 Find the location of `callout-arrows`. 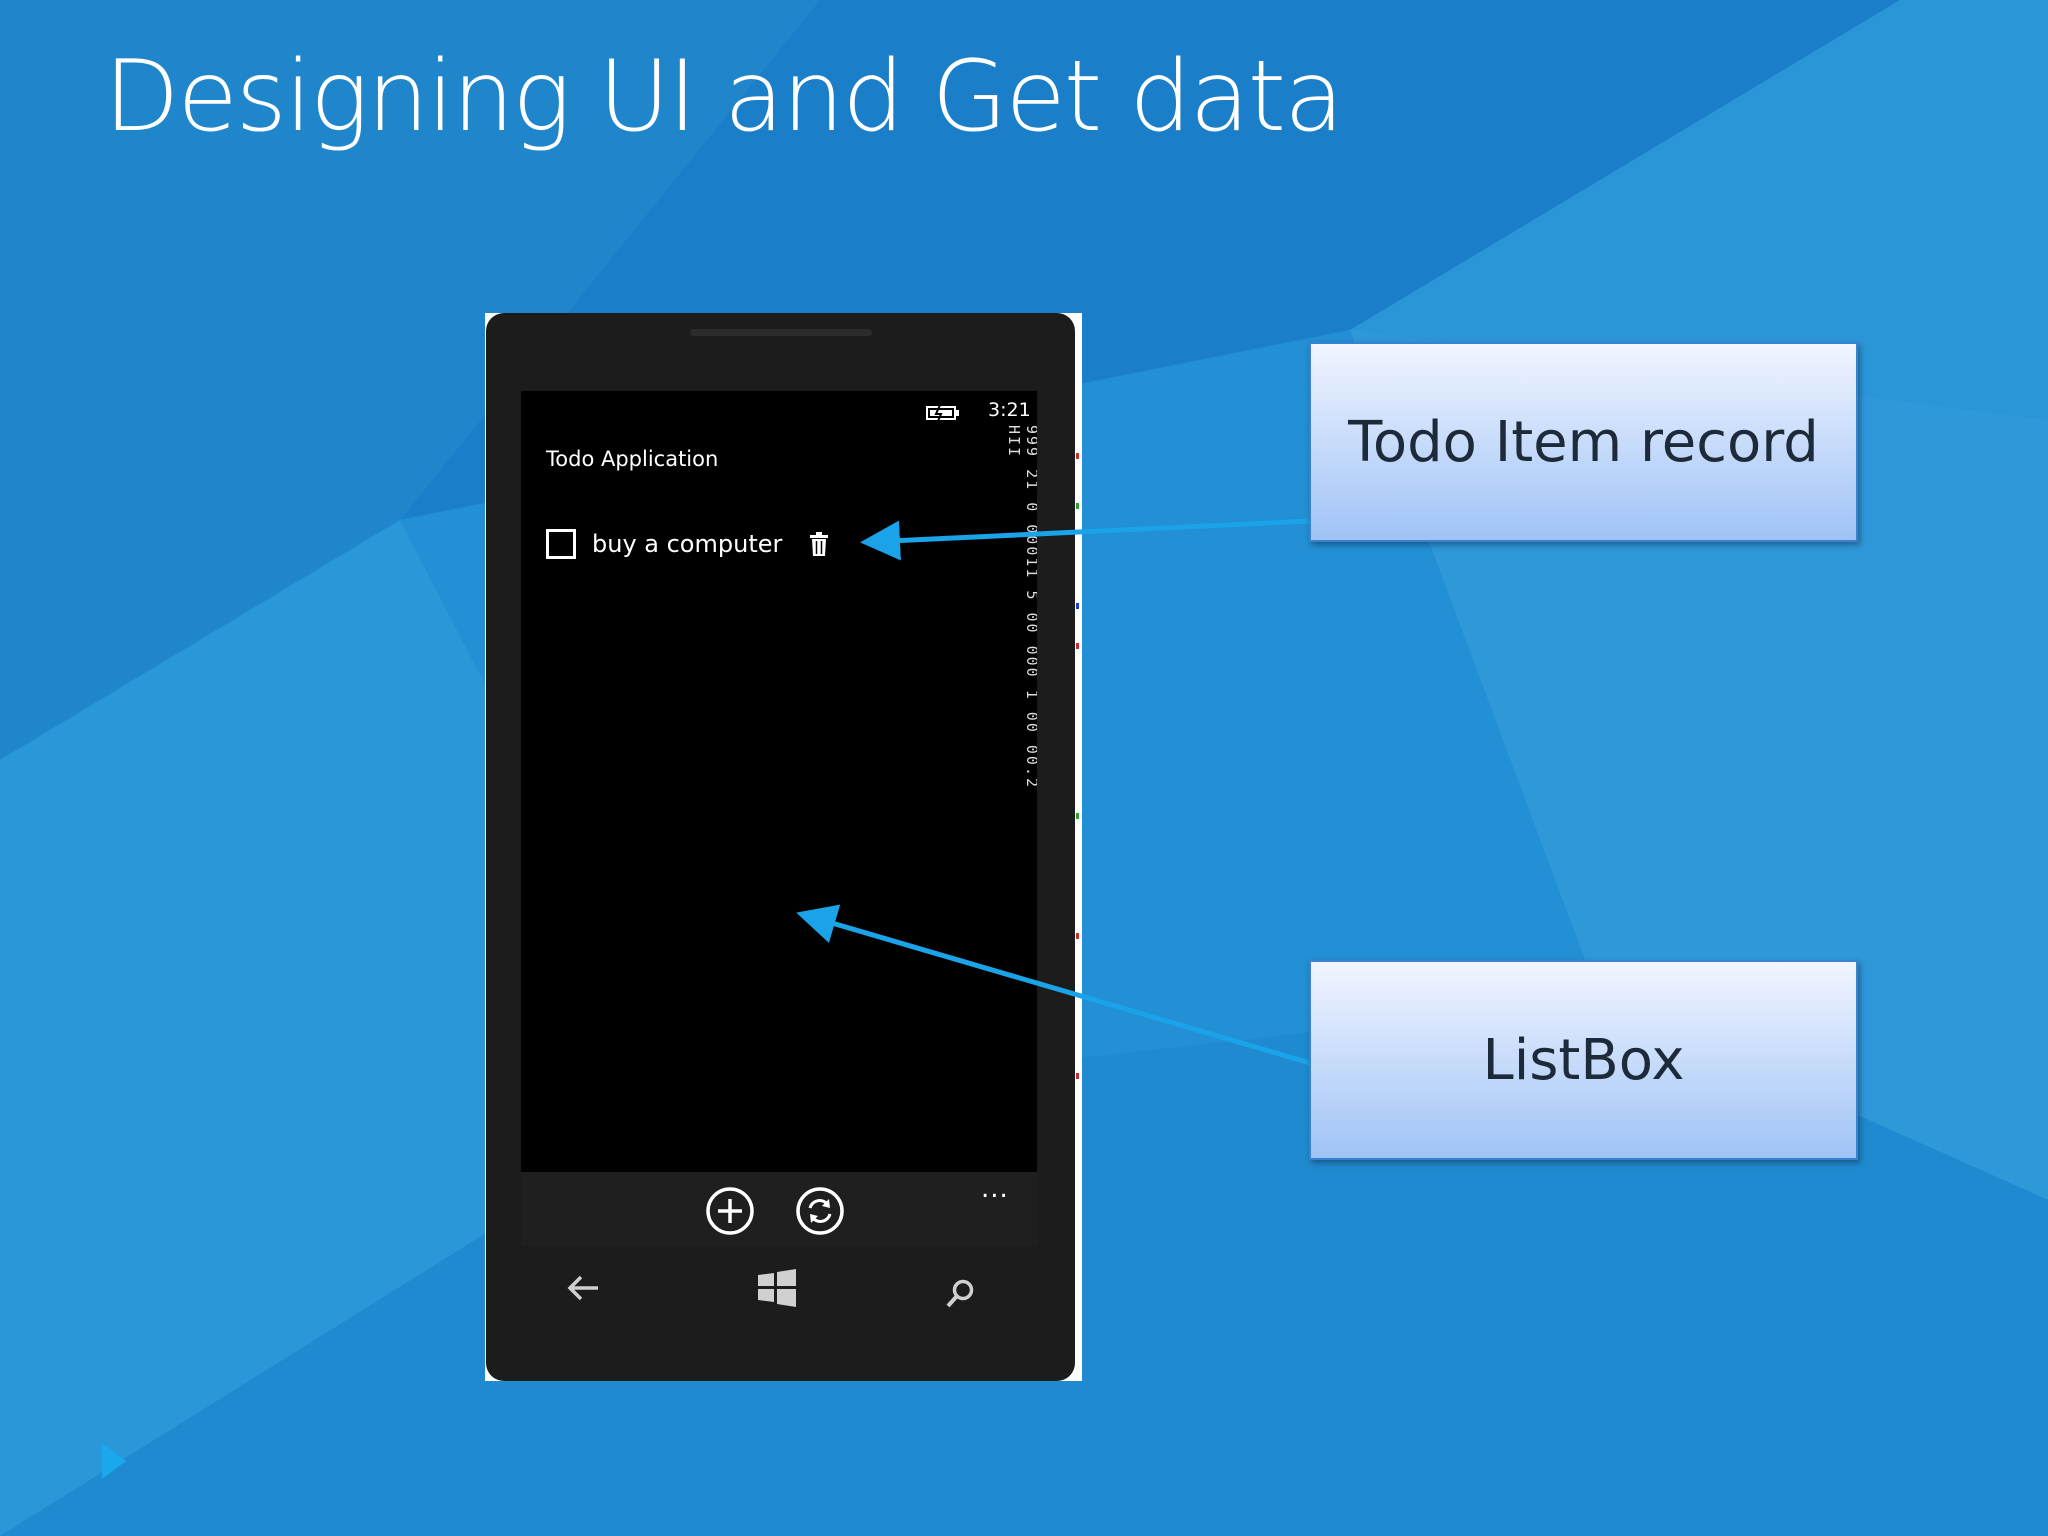

callout-arrows is located at coordinates (1053, 792).